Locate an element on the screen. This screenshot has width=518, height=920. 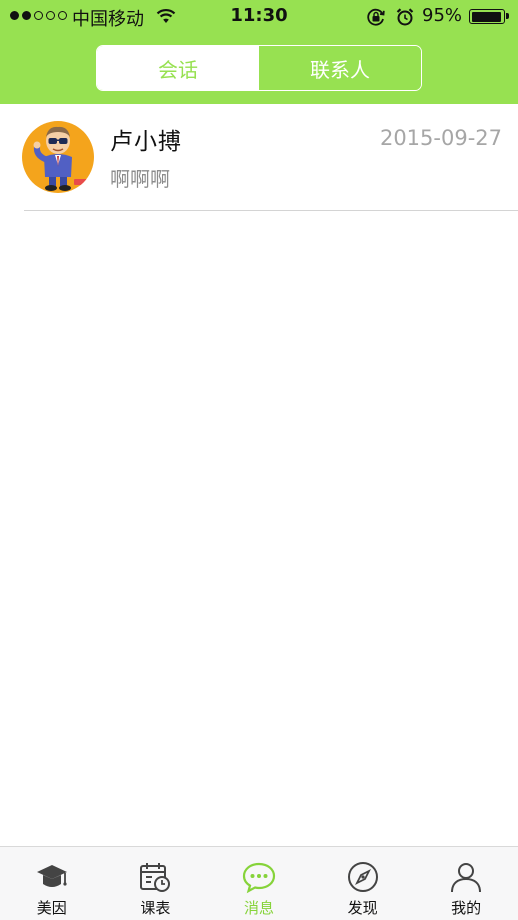
conversation-name: 卢小搏 is located at coordinates (146, 142).